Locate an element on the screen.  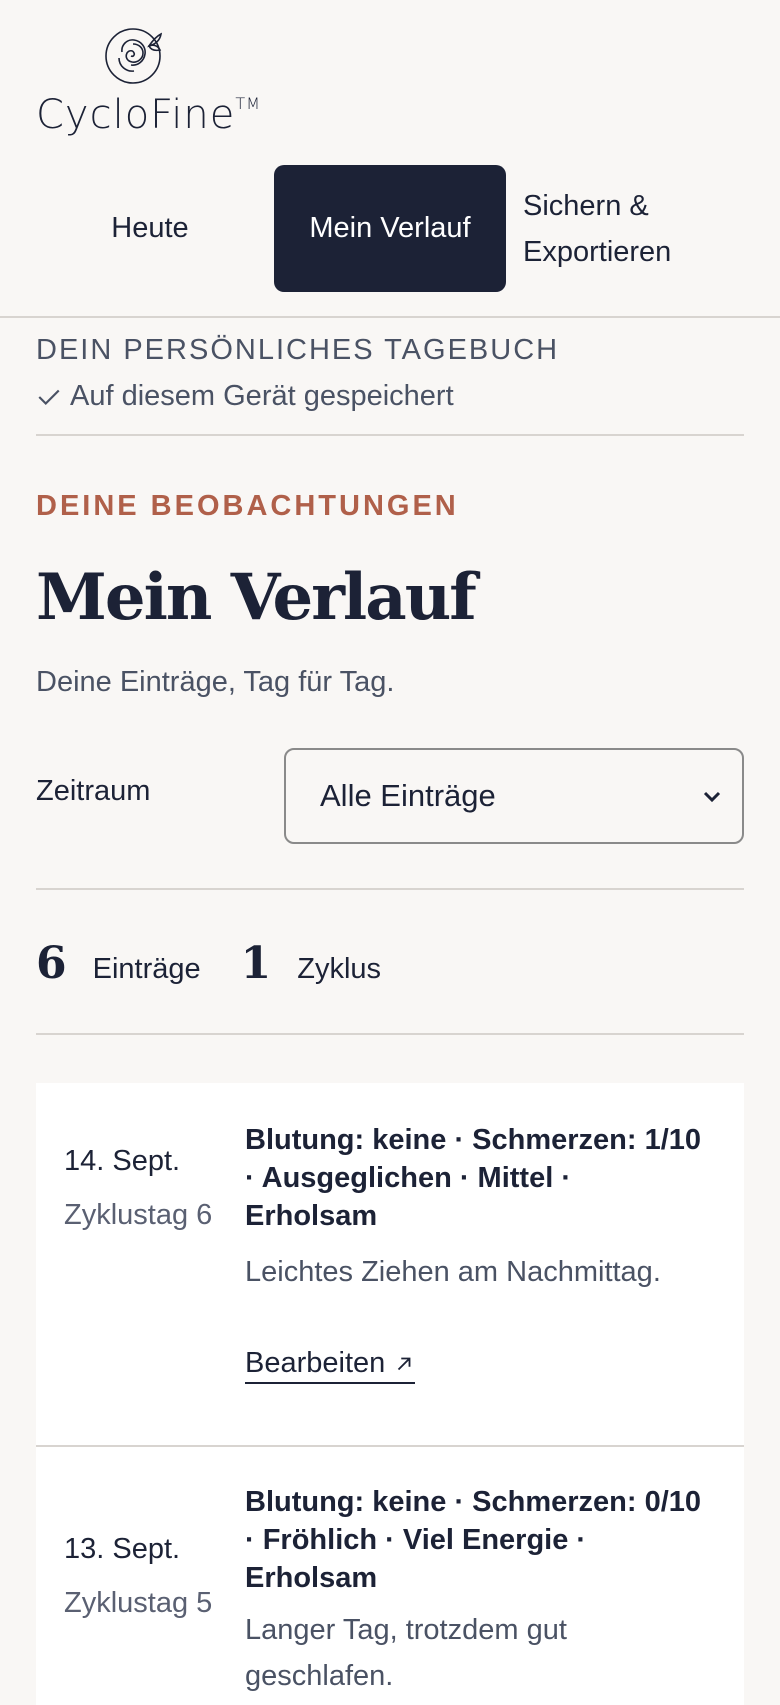
chevron-down-icon is located at coordinates (712, 797).